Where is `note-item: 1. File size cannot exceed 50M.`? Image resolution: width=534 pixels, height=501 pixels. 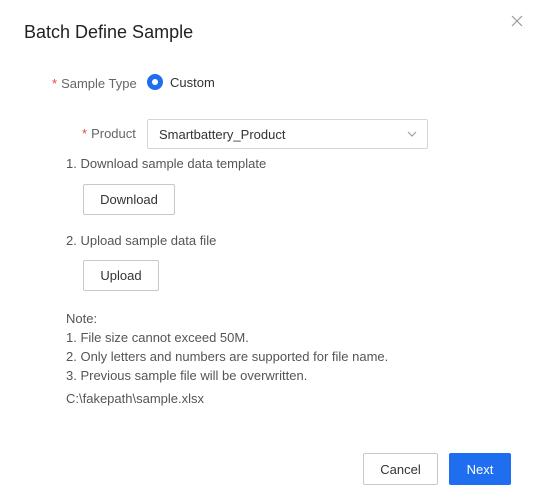 note-item: 1. File size cannot exceed 50M. is located at coordinates (157, 337).